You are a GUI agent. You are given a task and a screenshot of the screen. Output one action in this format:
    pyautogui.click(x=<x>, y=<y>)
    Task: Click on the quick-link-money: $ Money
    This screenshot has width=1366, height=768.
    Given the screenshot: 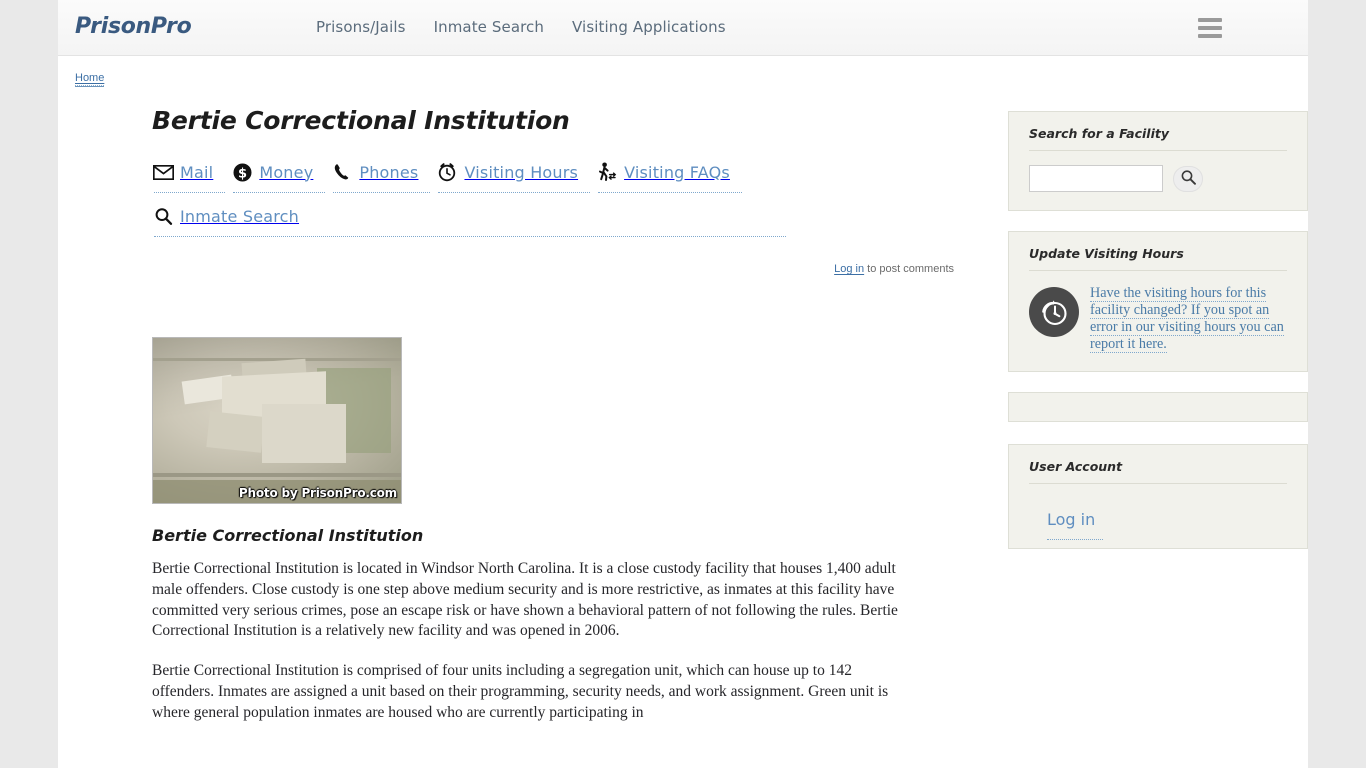 What is the action you would take?
    pyautogui.click(x=278, y=177)
    